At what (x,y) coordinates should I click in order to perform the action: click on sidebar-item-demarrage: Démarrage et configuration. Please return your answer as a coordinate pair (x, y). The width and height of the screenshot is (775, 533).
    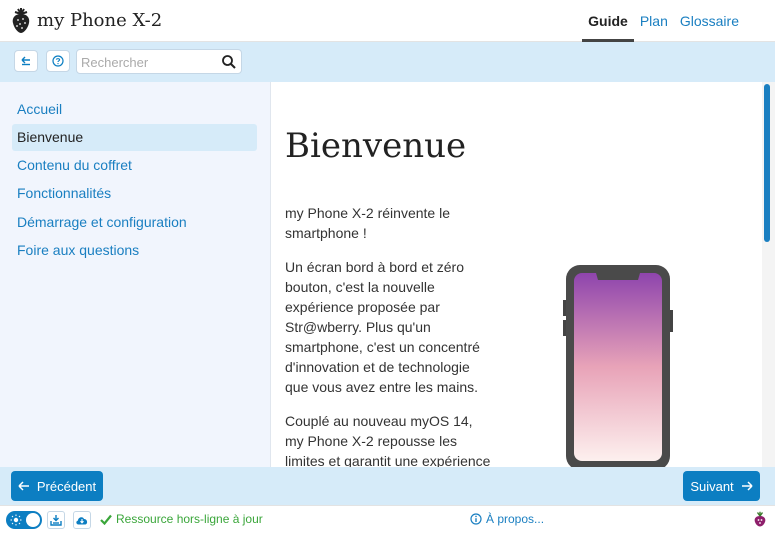
    Looking at the image, I should click on (134, 222).